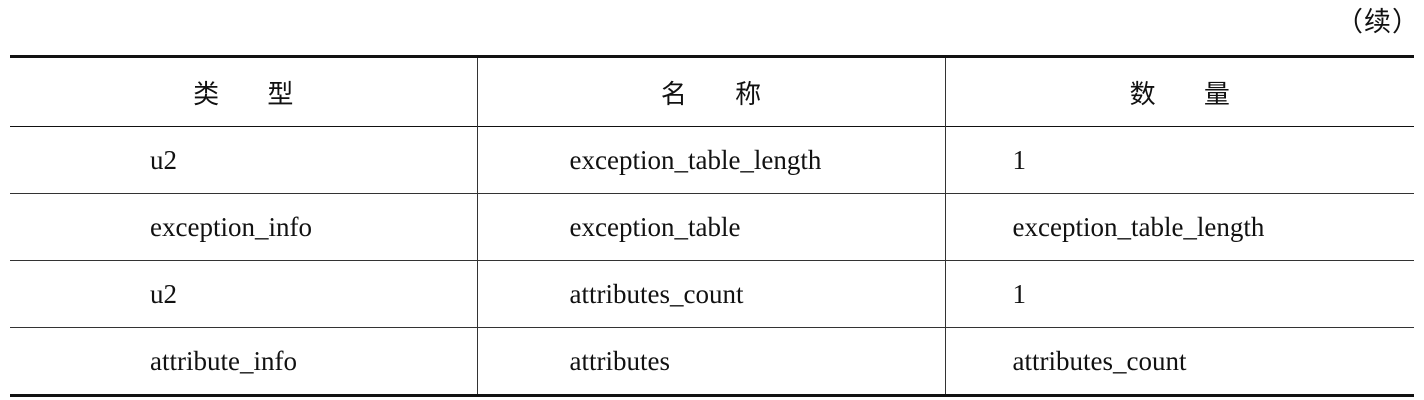 This screenshot has width=1424, height=400. I want to click on cell-name: attributes_count, so click(710, 294).